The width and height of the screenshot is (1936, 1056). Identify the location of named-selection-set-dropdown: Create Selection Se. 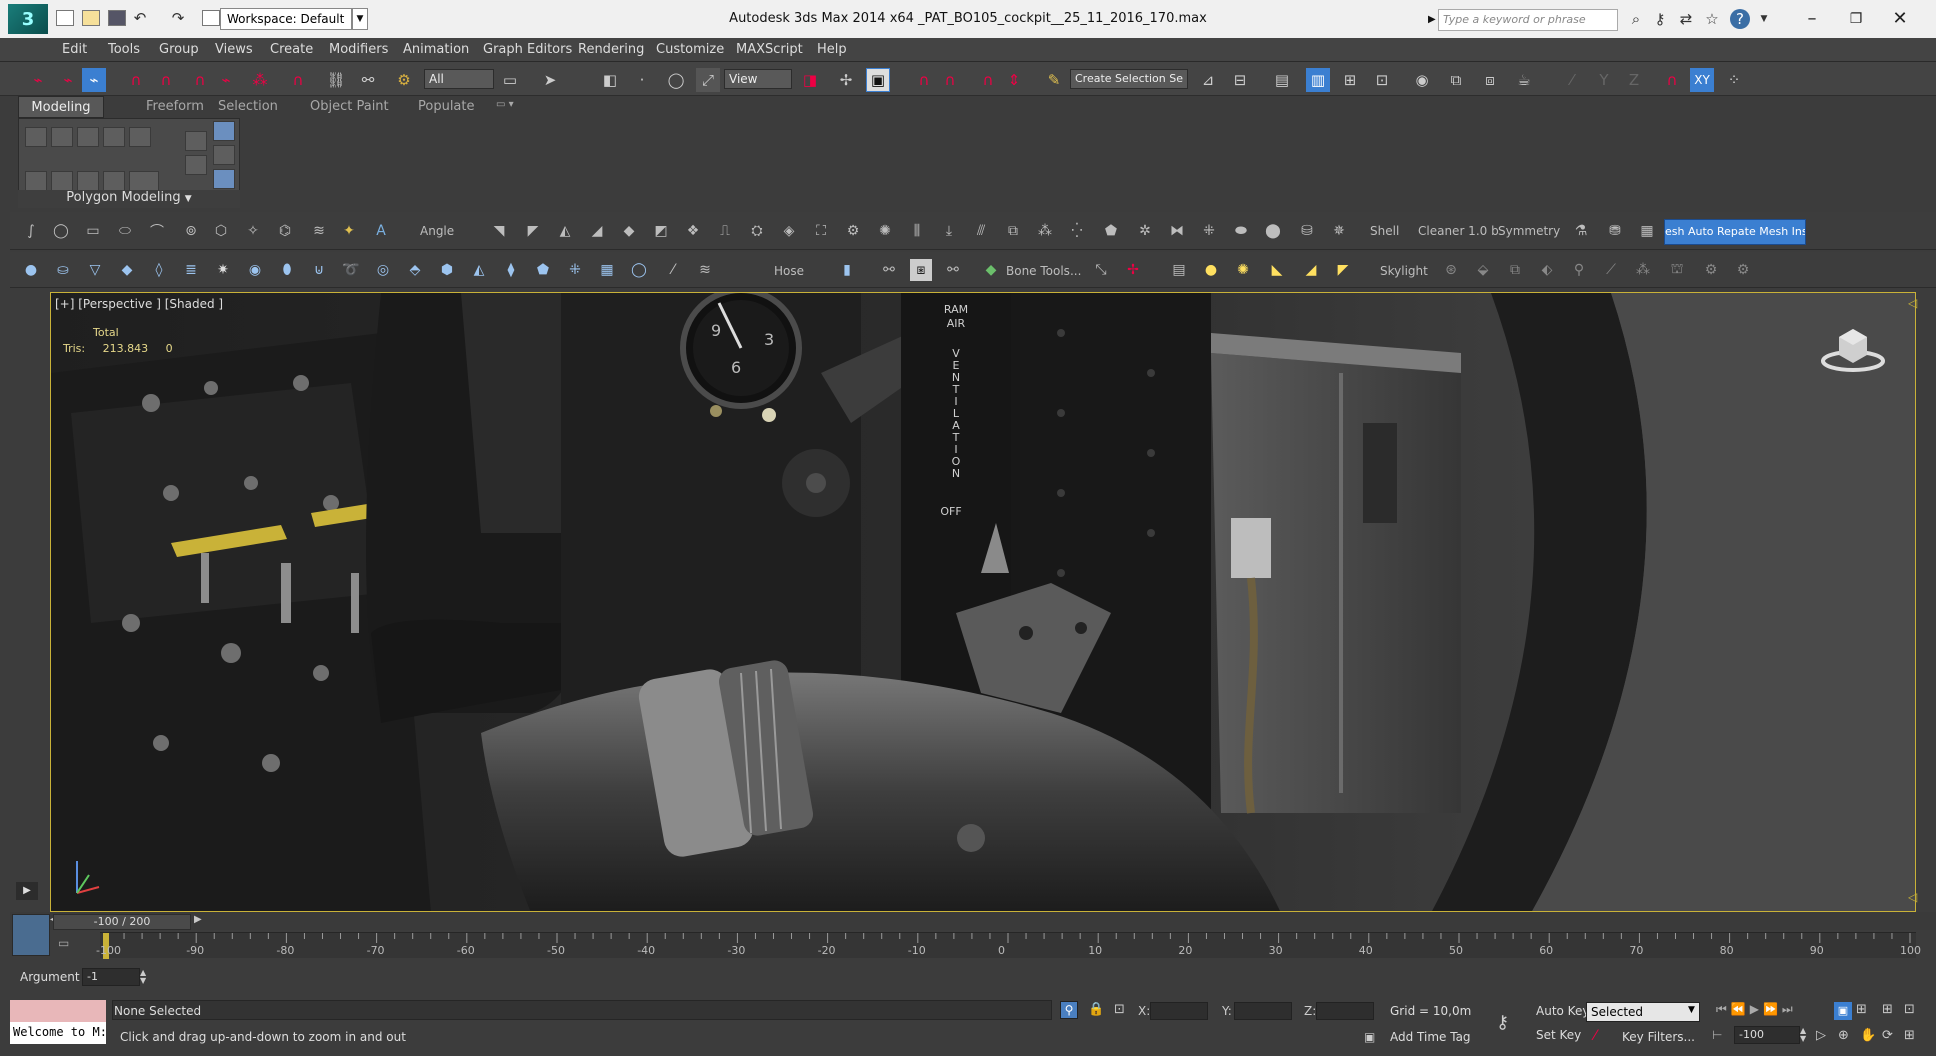
(1129, 79).